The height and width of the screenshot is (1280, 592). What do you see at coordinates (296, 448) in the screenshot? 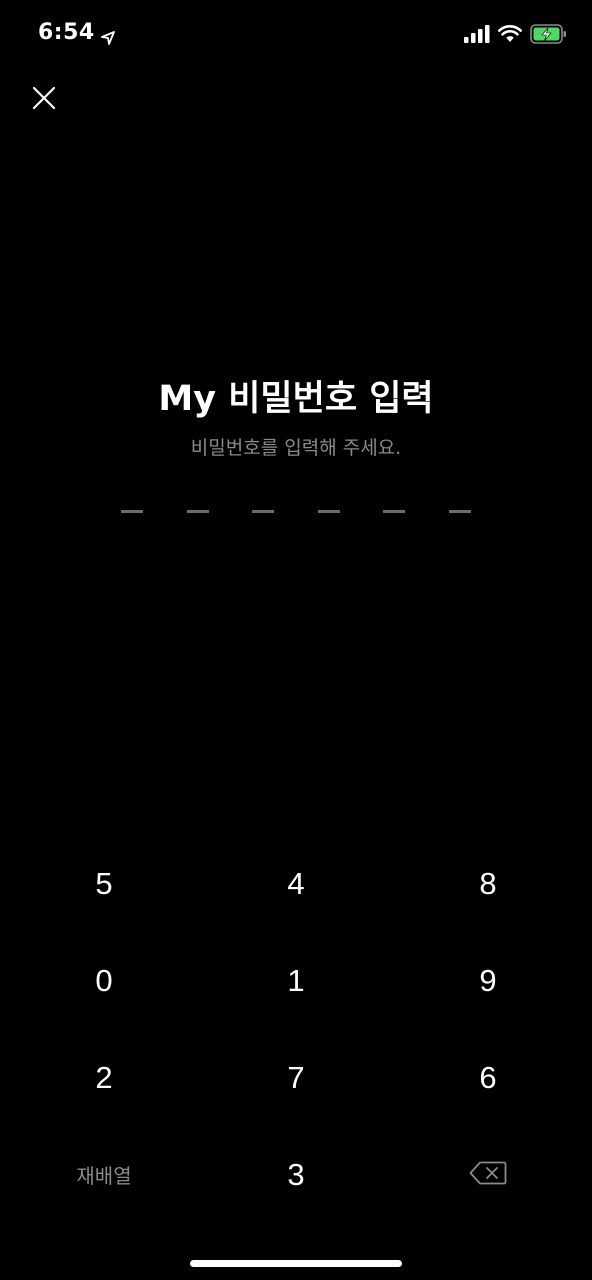
I see `page-subtitle: 비밀번호를 입력해 주세요.` at bounding box center [296, 448].